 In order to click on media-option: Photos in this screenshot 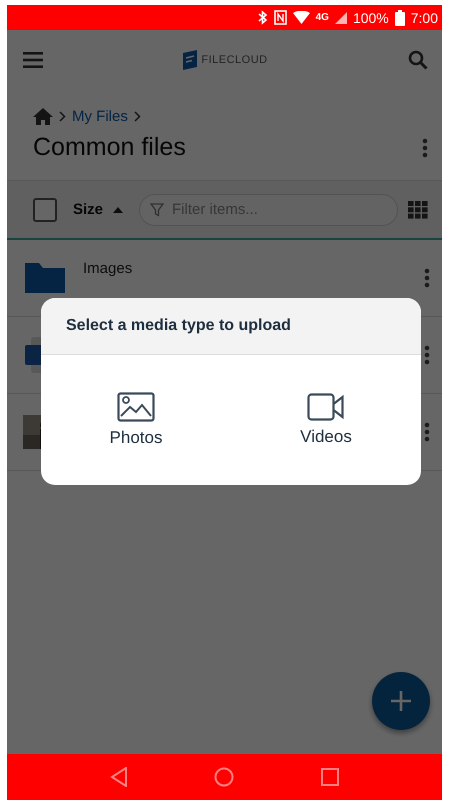, I will do `click(136, 420)`.